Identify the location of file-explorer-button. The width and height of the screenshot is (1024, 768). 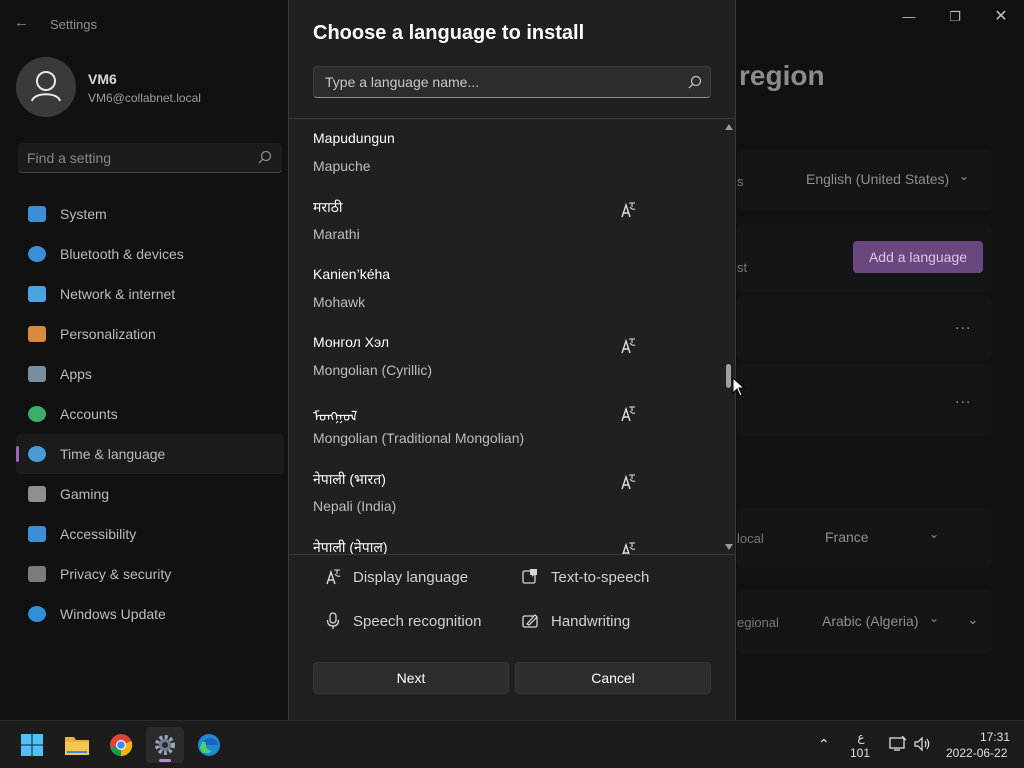
(77, 745).